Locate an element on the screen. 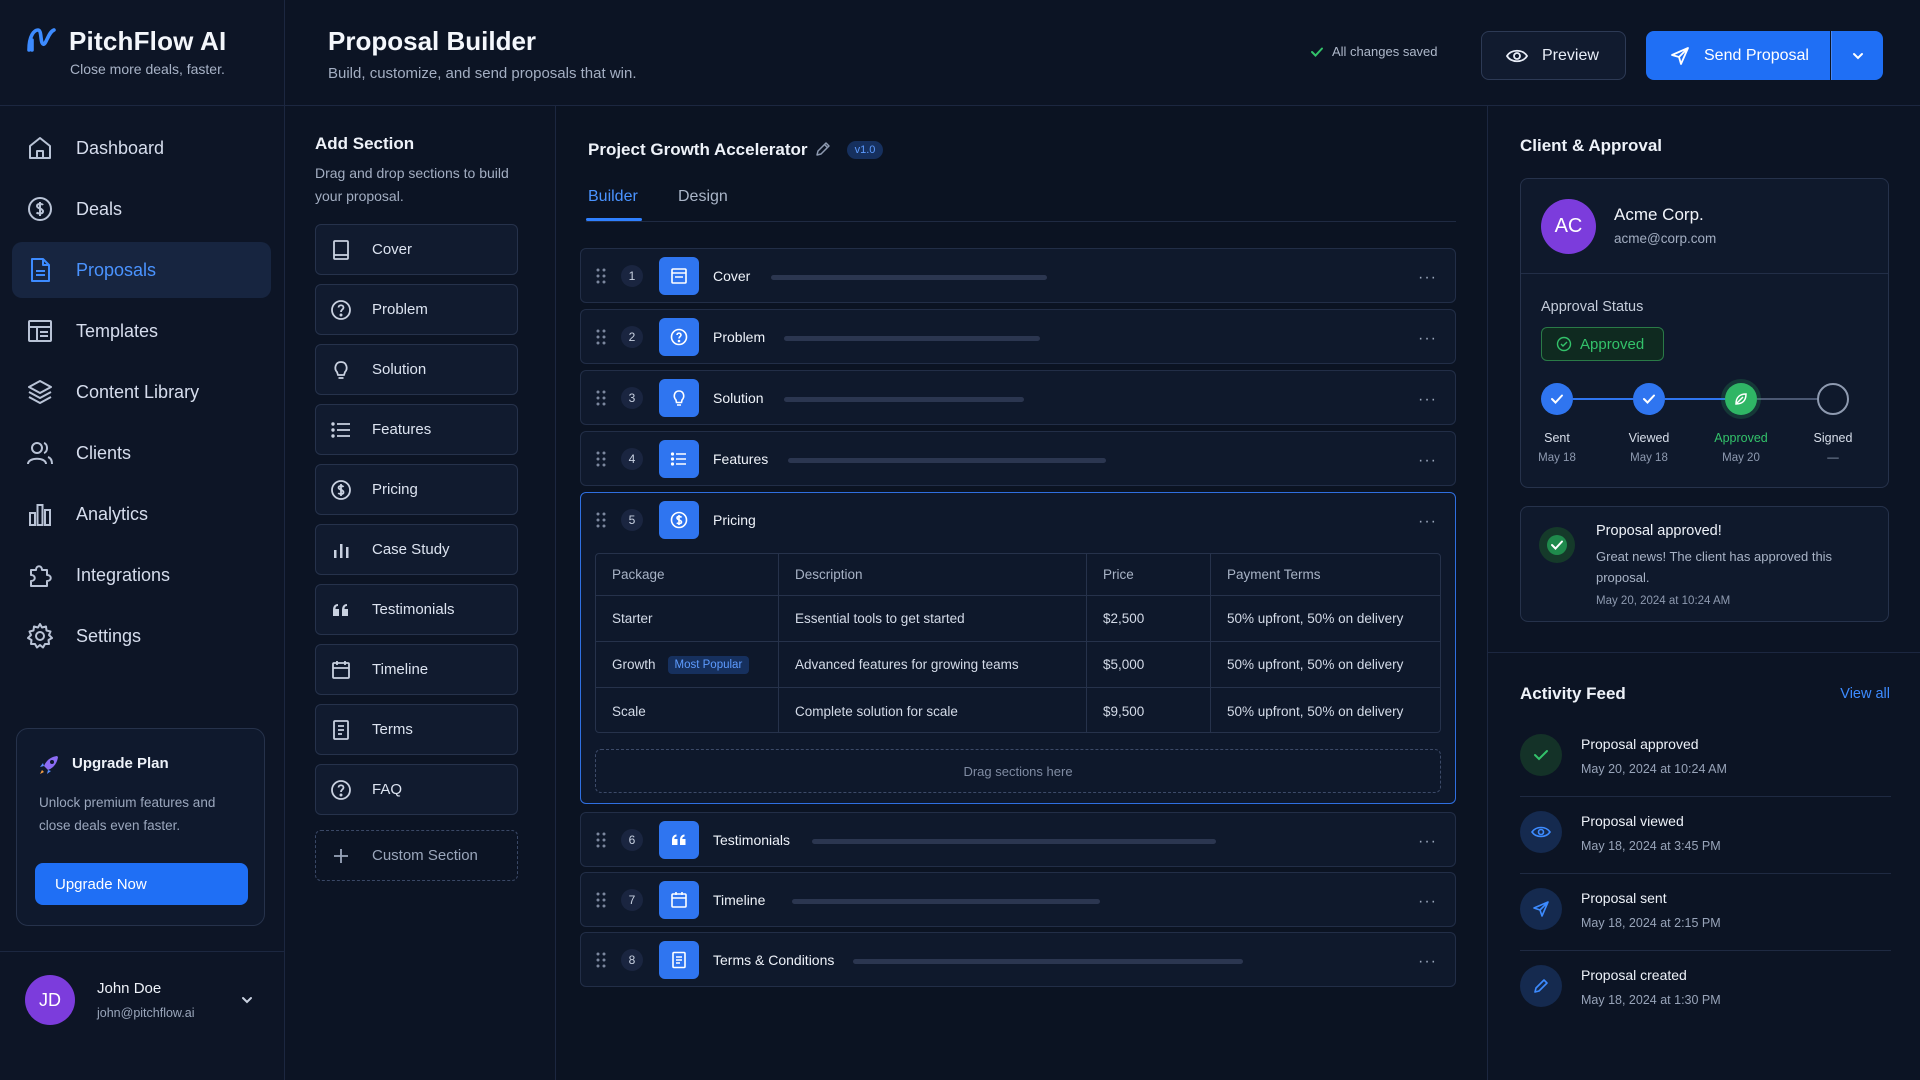  section-number: 3 is located at coordinates (632, 398).